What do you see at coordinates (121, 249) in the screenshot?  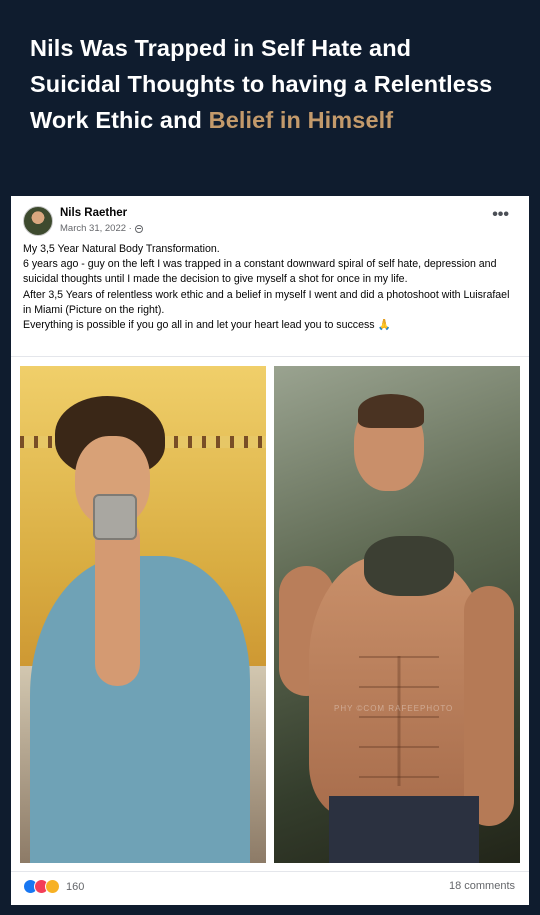 I see `post-paragraph: My 3,5 Year Natural Body Transformation.` at bounding box center [121, 249].